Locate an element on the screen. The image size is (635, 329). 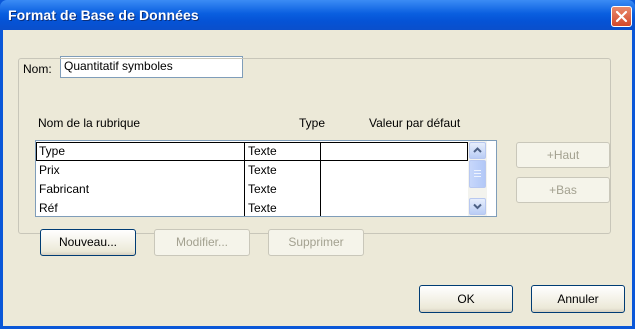
move-up-button: +Haut is located at coordinates (563, 155).